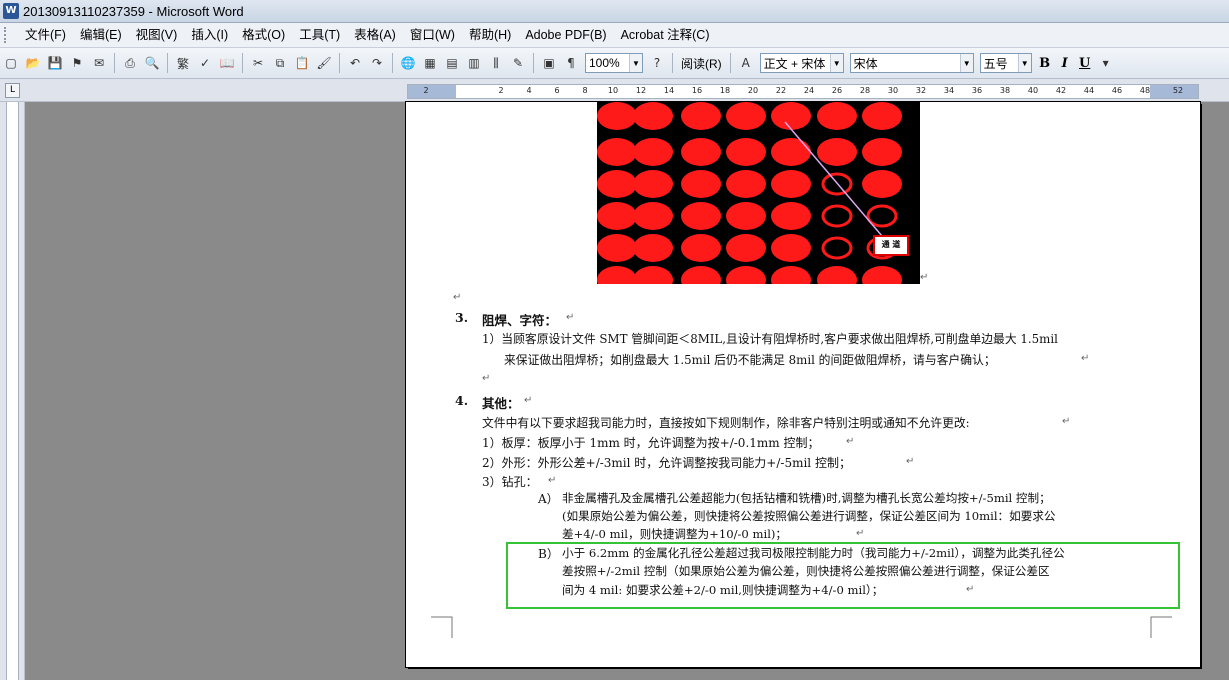 The image size is (1229, 680). Describe the element at coordinates (432, 35) in the screenshot. I see `menu-window: 窗口(W)` at that location.